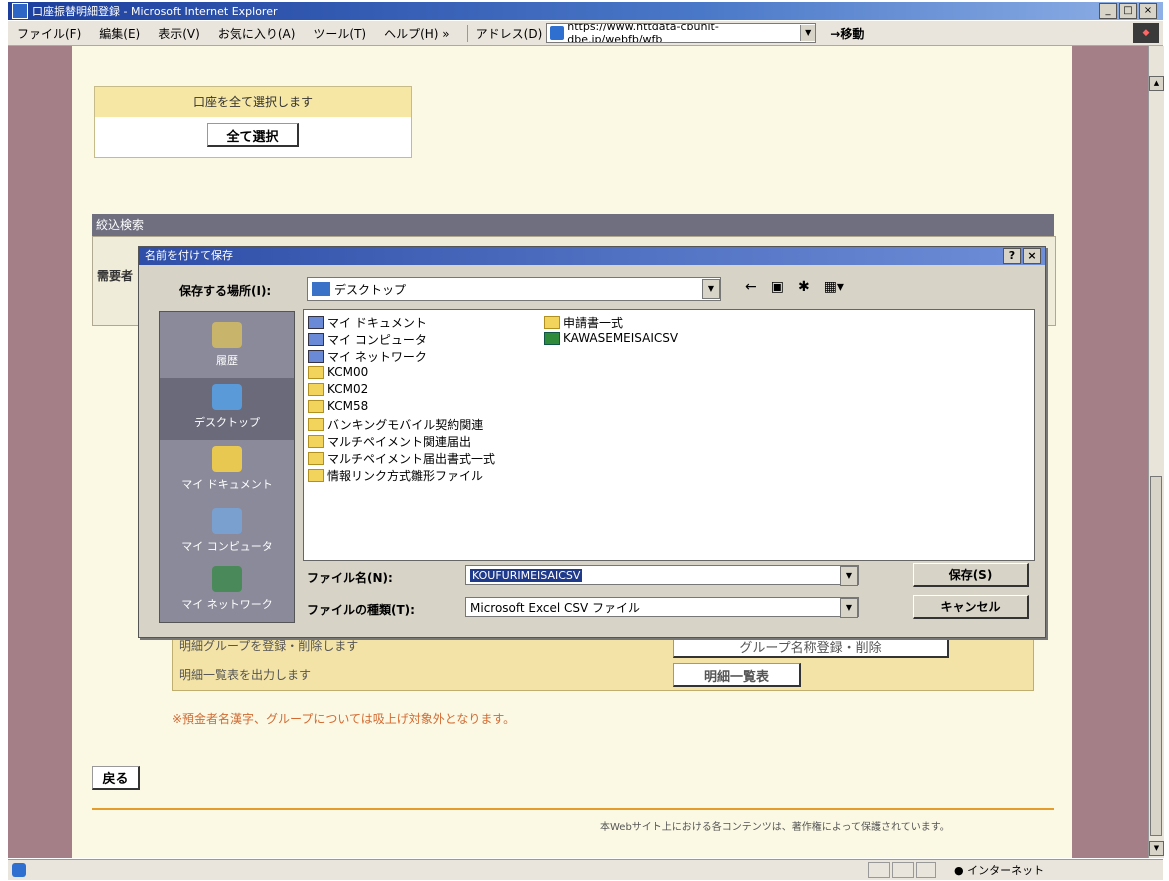  I want to click on cancel-button: キャンセル, so click(971, 607).